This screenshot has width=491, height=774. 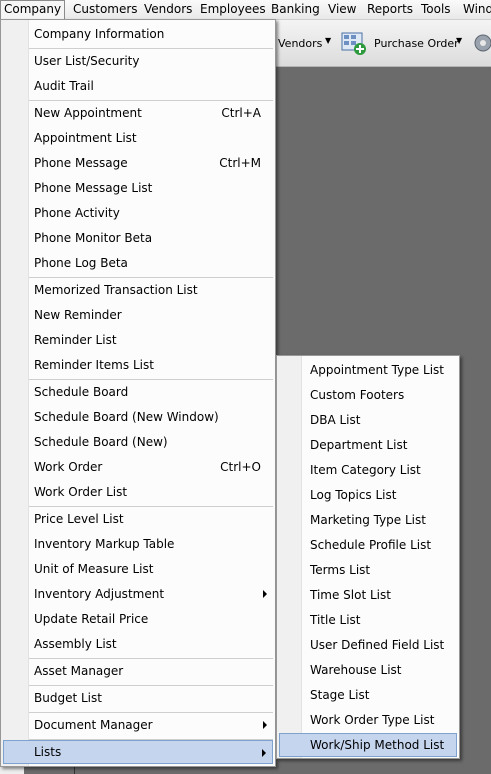 I want to click on menu-item-inventory-adjustment: Inventory Adjustment, so click(x=138, y=594).